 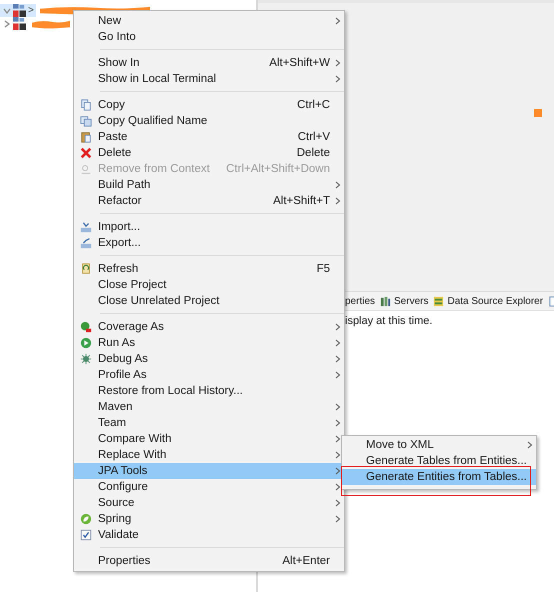 I want to click on menu-item: Copy Ctrl+C, so click(x=209, y=105).